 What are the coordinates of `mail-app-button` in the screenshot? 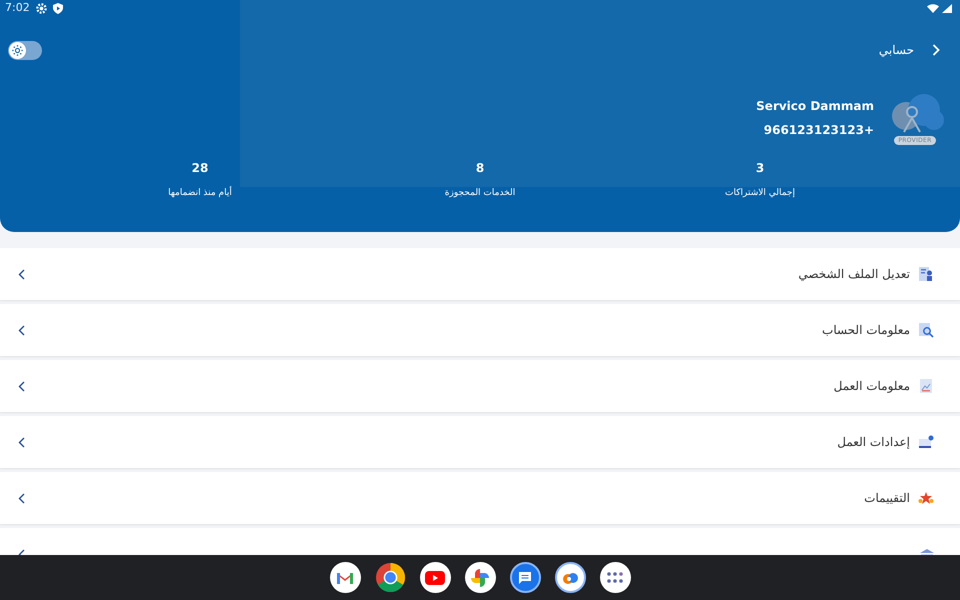 It's located at (345, 577).